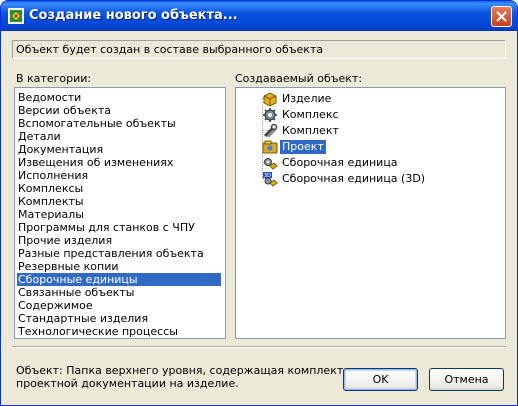  What do you see at coordinates (119, 97) in the screenshot?
I see `category-item: Ведомости` at bounding box center [119, 97].